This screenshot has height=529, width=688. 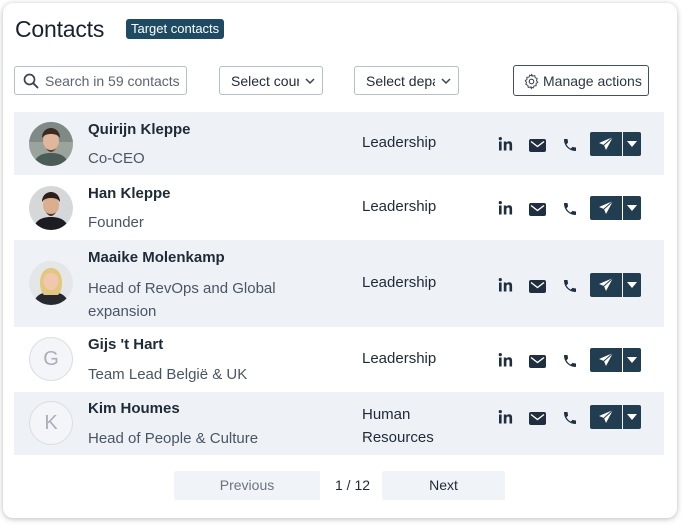 I want to click on manage-actions-label: Manage actions, so click(x=592, y=81).